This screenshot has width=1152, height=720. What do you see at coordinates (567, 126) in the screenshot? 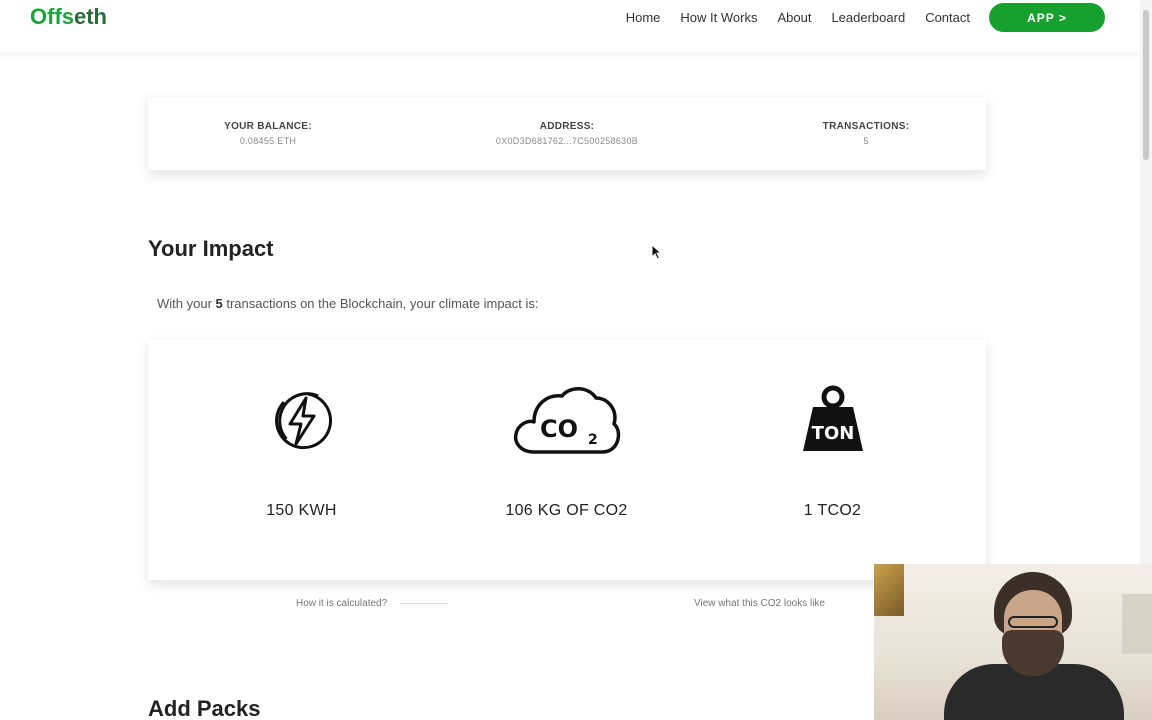
I see `address-label: ADDRESS:` at bounding box center [567, 126].